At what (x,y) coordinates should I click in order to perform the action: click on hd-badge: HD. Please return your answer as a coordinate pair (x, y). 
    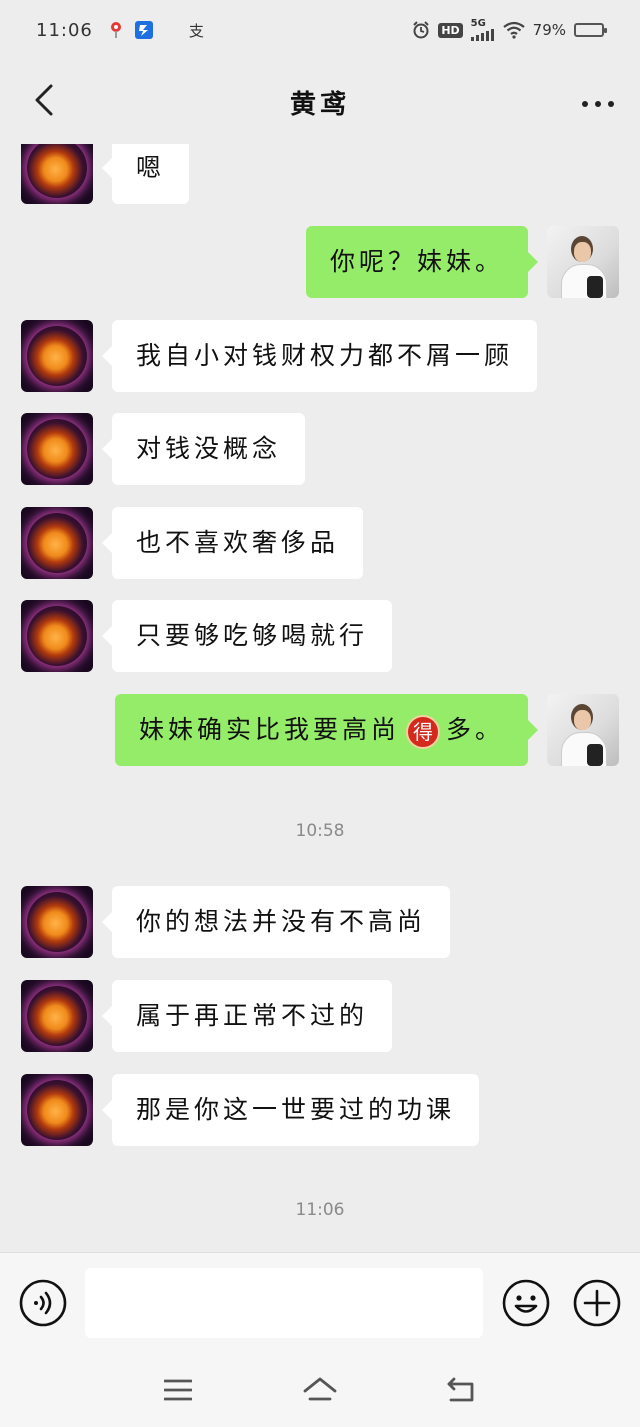
    Looking at the image, I should click on (450, 30).